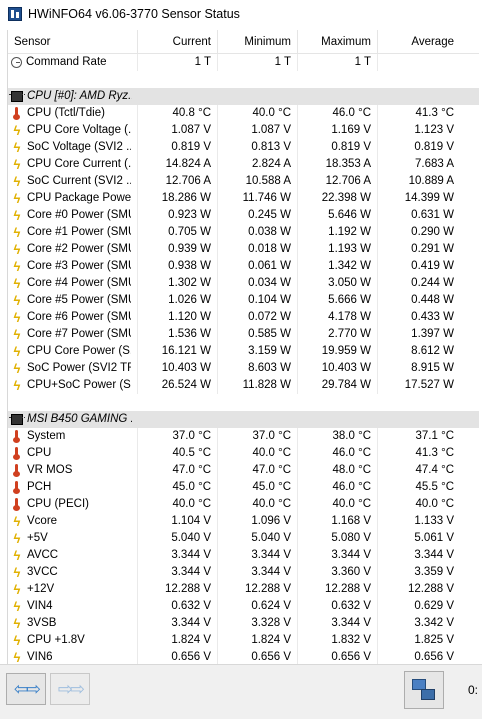 This screenshot has width=482, height=719. I want to click on table-row: PCH 45.0 °C 45.0 °C 46.0 °C 45.5 °C, so click(243, 487).